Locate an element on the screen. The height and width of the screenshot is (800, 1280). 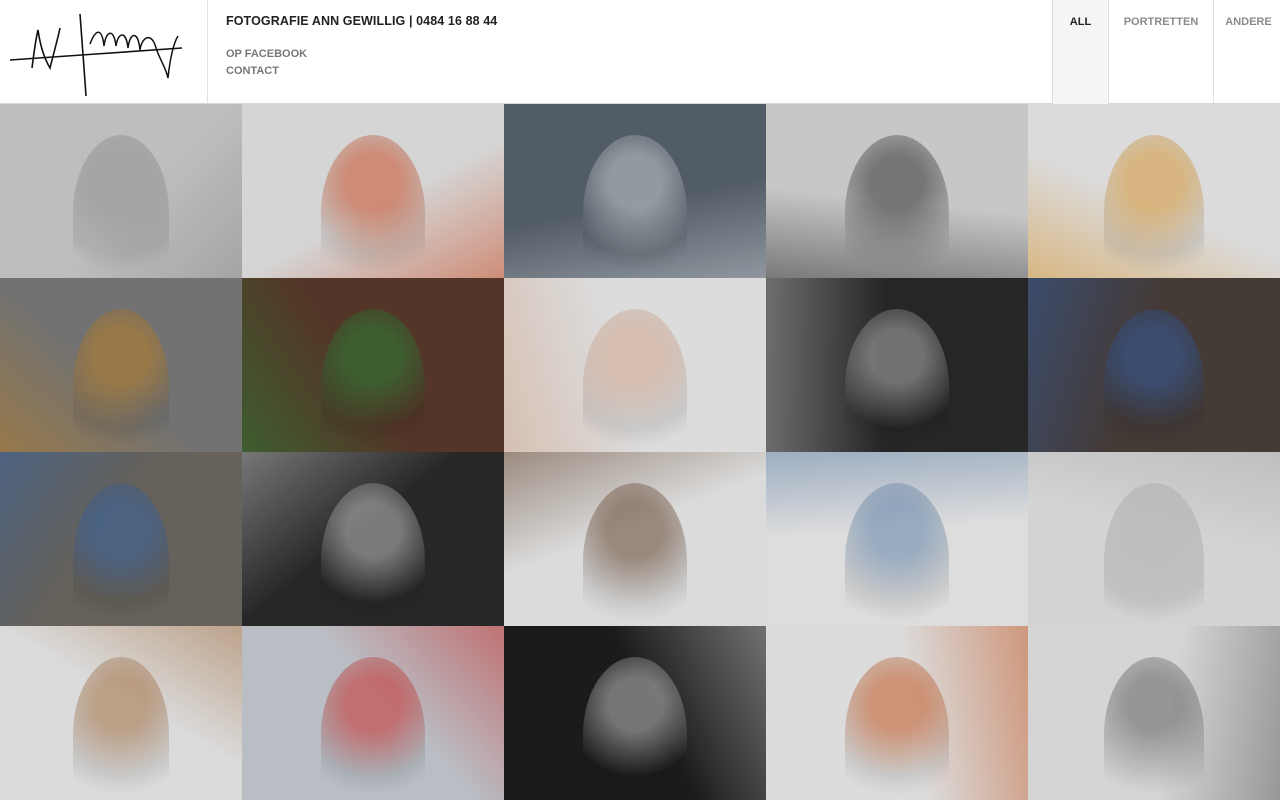
tab-portretten: PORTRETTEN is located at coordinates (1160, 52).